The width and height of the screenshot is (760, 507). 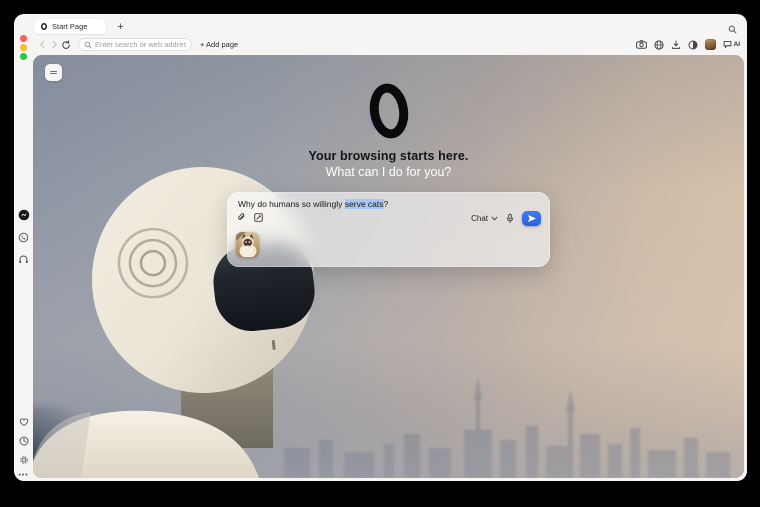 What do you see at coordinates (44, 26) in the screenshot?
I see `opera-favicon-icon` at bounding box center [44, 26].